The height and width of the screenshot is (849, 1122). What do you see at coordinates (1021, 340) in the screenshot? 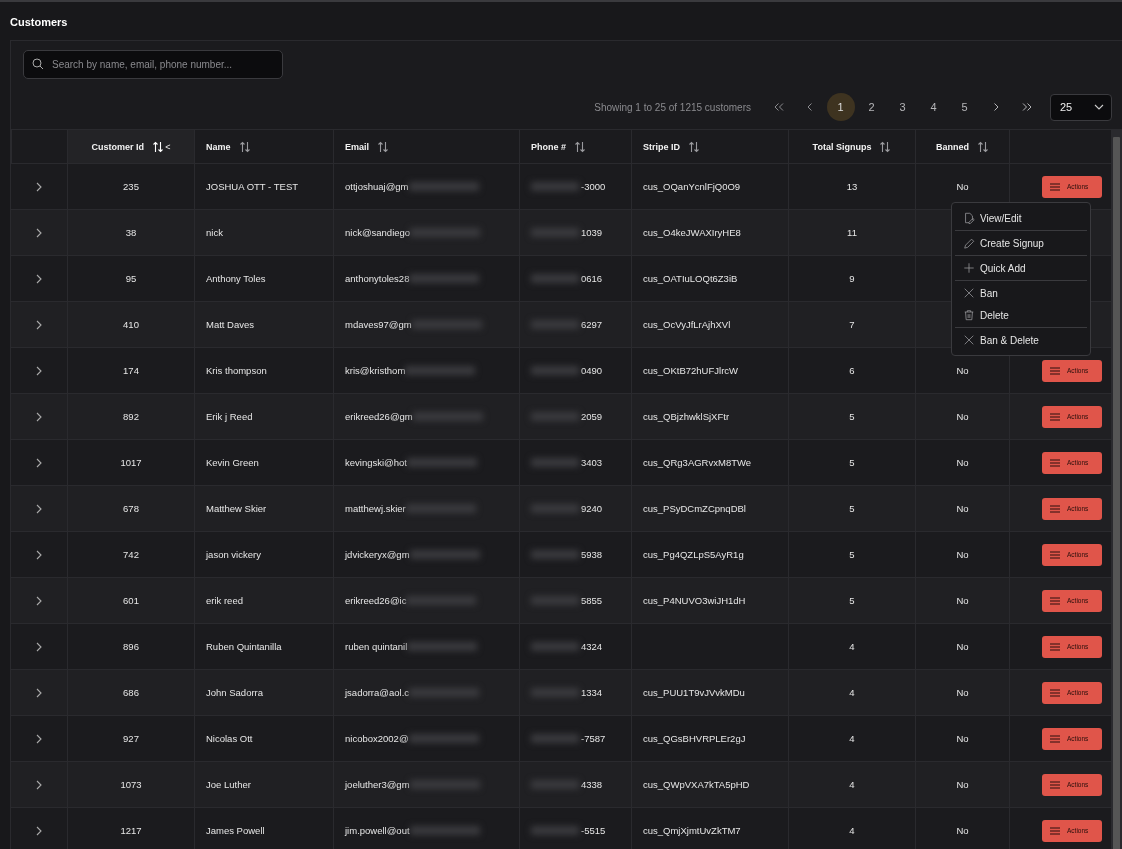
I see `menu-item: Ban & Delete` at bounding box center [1021, 340].